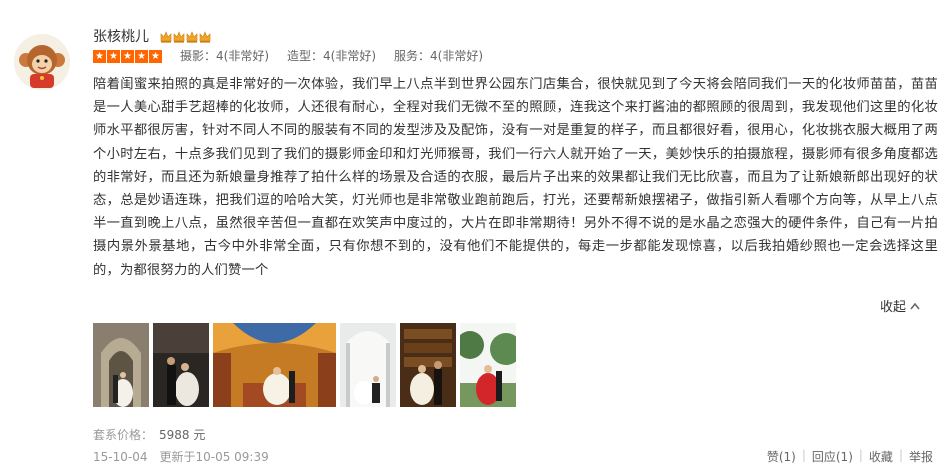  Describe the element at coordinates (438, 56) in the screenshot. I see `score-service: 服务：4(非常好)` at that location.